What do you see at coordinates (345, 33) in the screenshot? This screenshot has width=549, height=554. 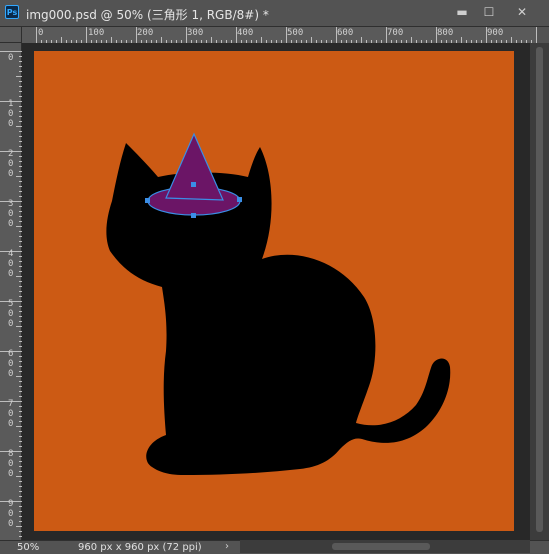 I see `ruler-label: 600` at bounding box center [345, 33].